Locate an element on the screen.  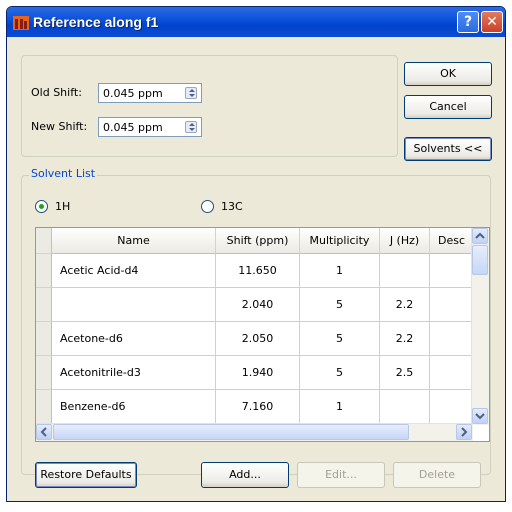
table-cell-name is located at coordinates (134, 305).